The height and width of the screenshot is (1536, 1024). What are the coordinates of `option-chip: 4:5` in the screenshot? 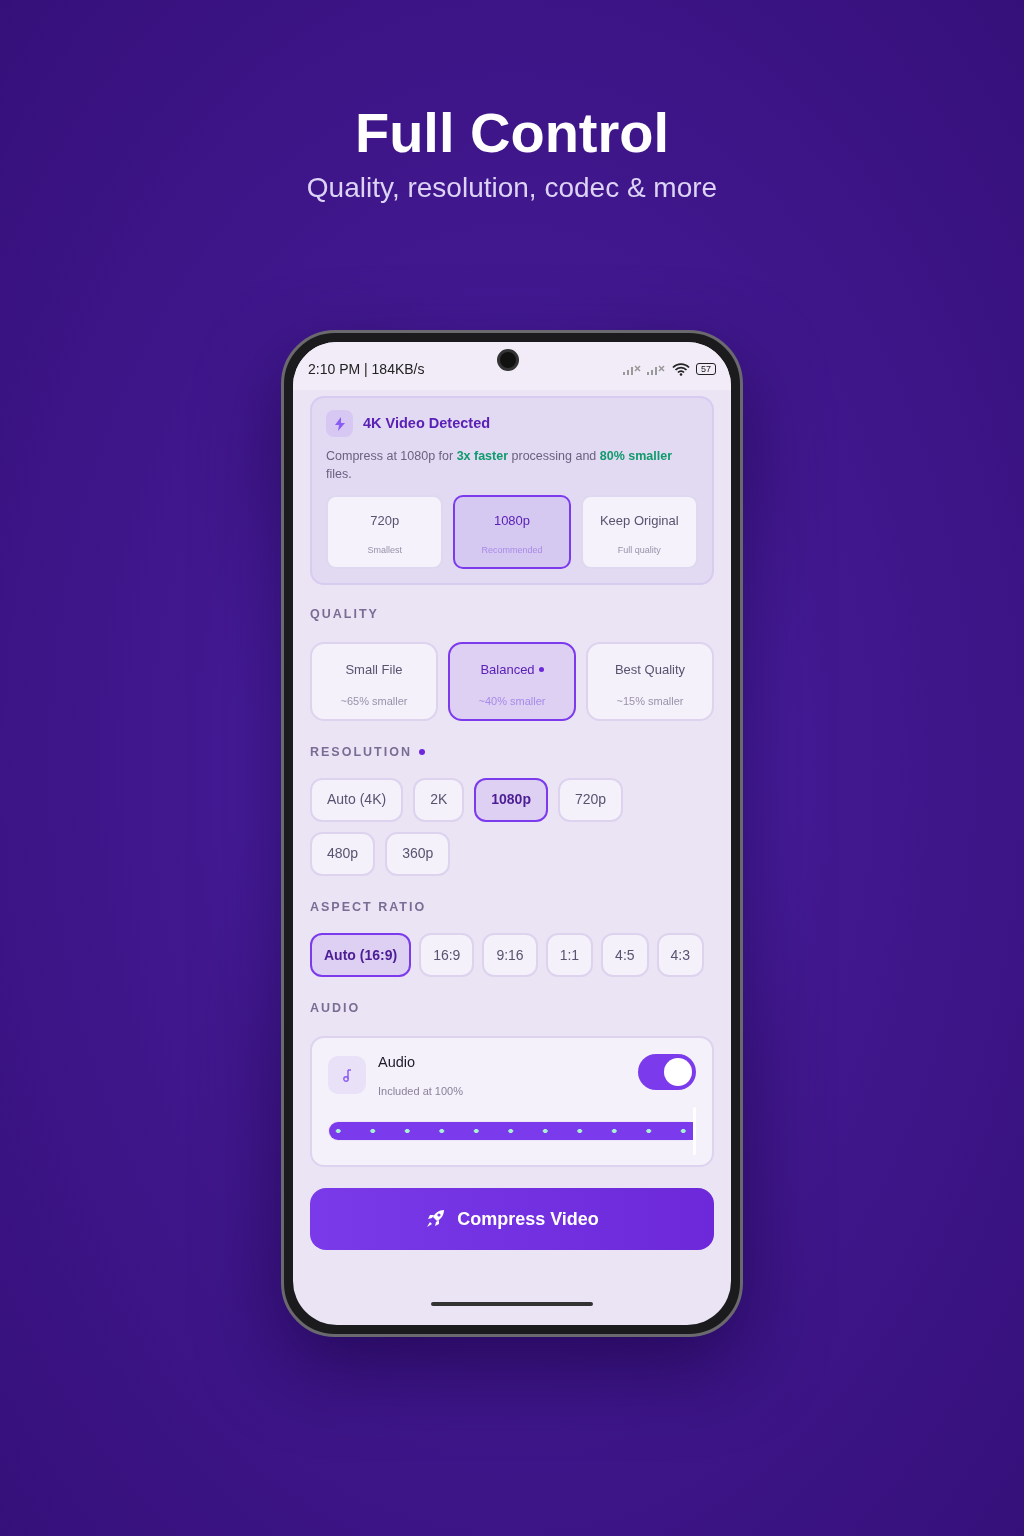 It's located at (625, 955).